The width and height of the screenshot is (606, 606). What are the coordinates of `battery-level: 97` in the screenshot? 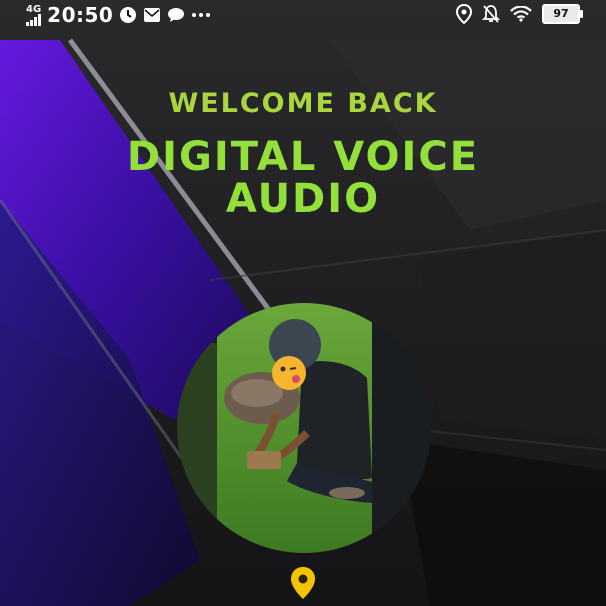 It's located at (561, 13).